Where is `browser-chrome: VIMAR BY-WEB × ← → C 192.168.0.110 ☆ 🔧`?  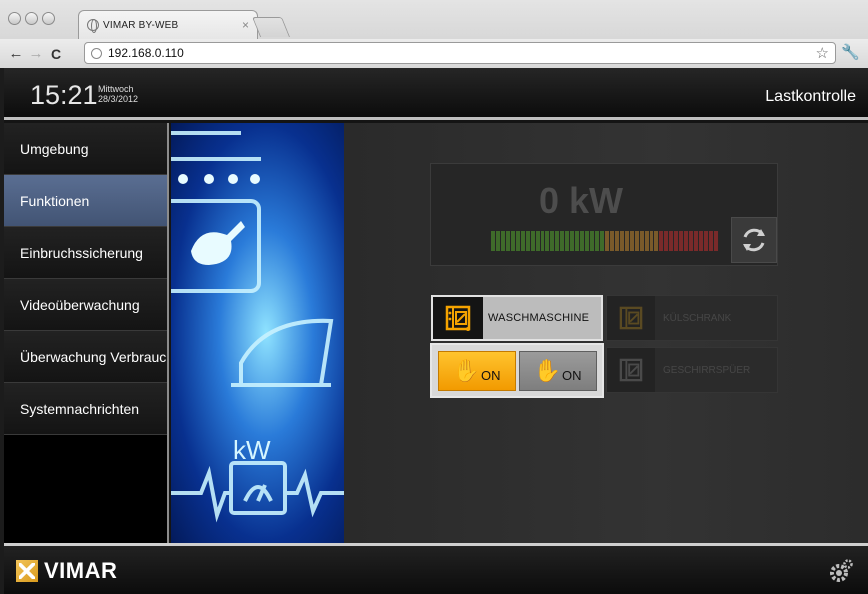 browser-chrome: VIMAR BY-WEB × ← → C 192.168.0.110 ☆ 🔧 is located at coordinates (434, 34).